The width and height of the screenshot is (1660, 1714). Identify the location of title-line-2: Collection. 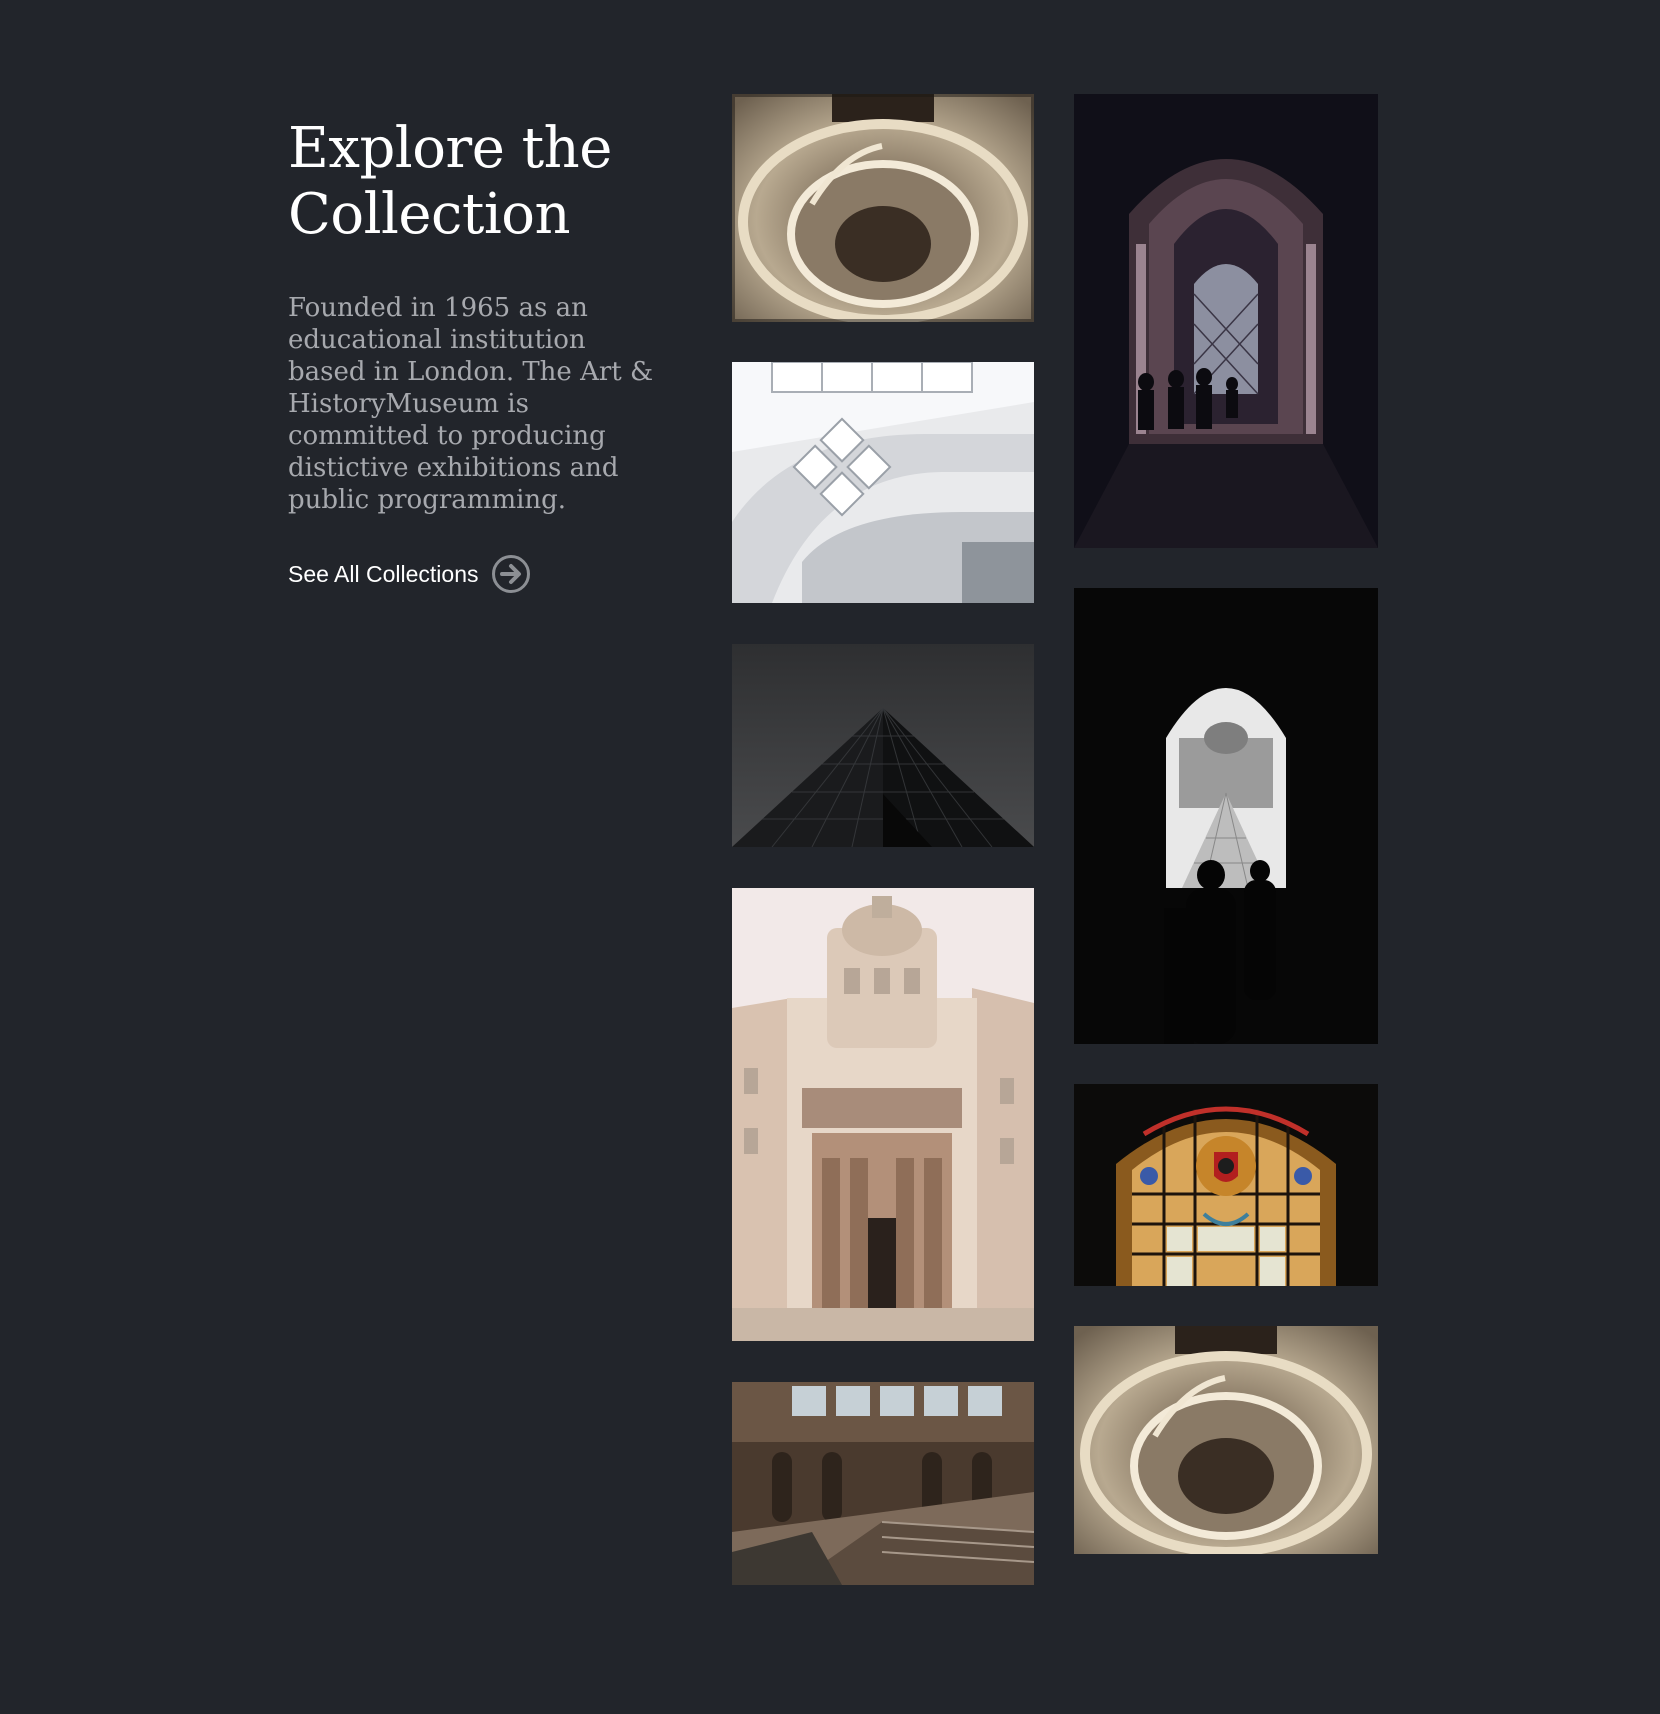
(429, 214).